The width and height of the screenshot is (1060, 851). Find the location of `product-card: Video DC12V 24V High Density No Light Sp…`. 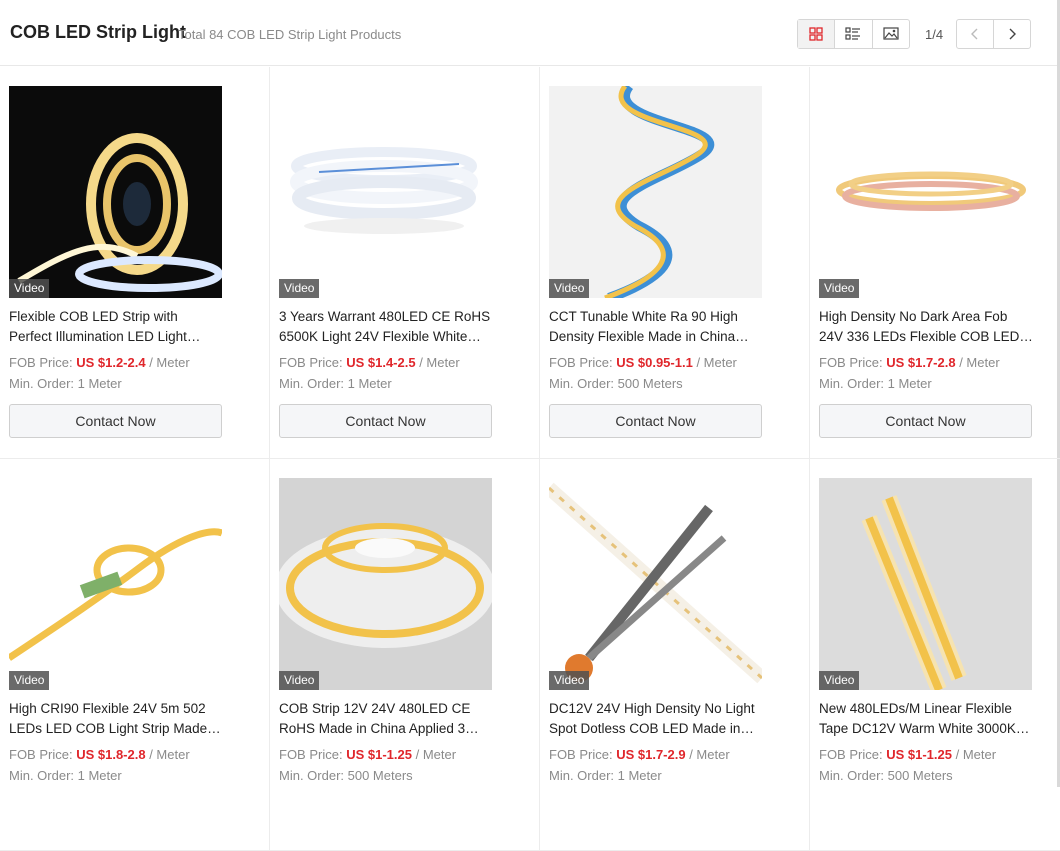

product-card: Video DC12V 24V High Density No Light Sp… is located at coordinates (675, 655).